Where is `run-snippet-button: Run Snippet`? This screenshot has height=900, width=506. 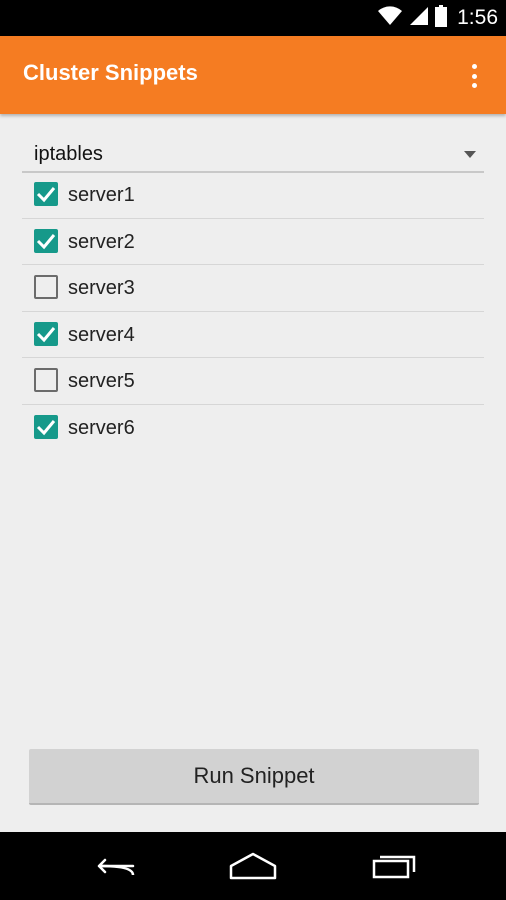 run-snippet-button: Run Snippet is located at coordinates (254, 777).